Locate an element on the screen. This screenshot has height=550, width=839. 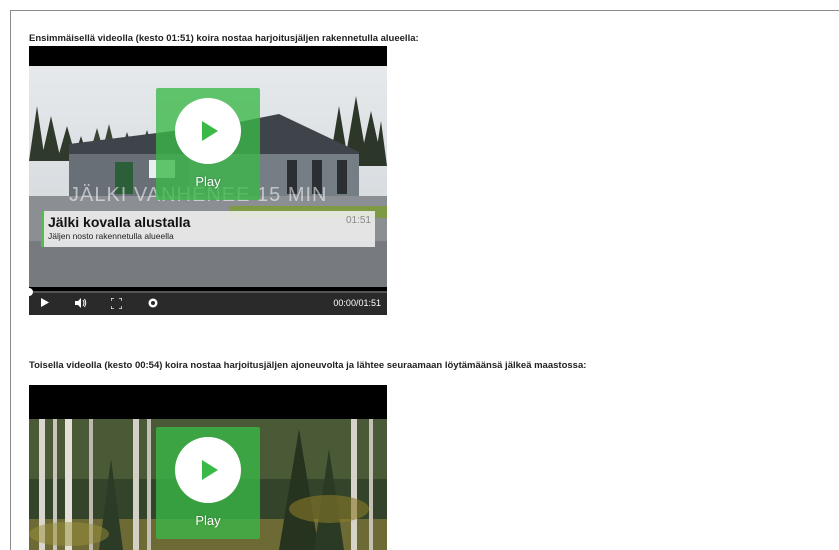
video1-controls: 00:00/01:51 is located at coordinates (208, 301).